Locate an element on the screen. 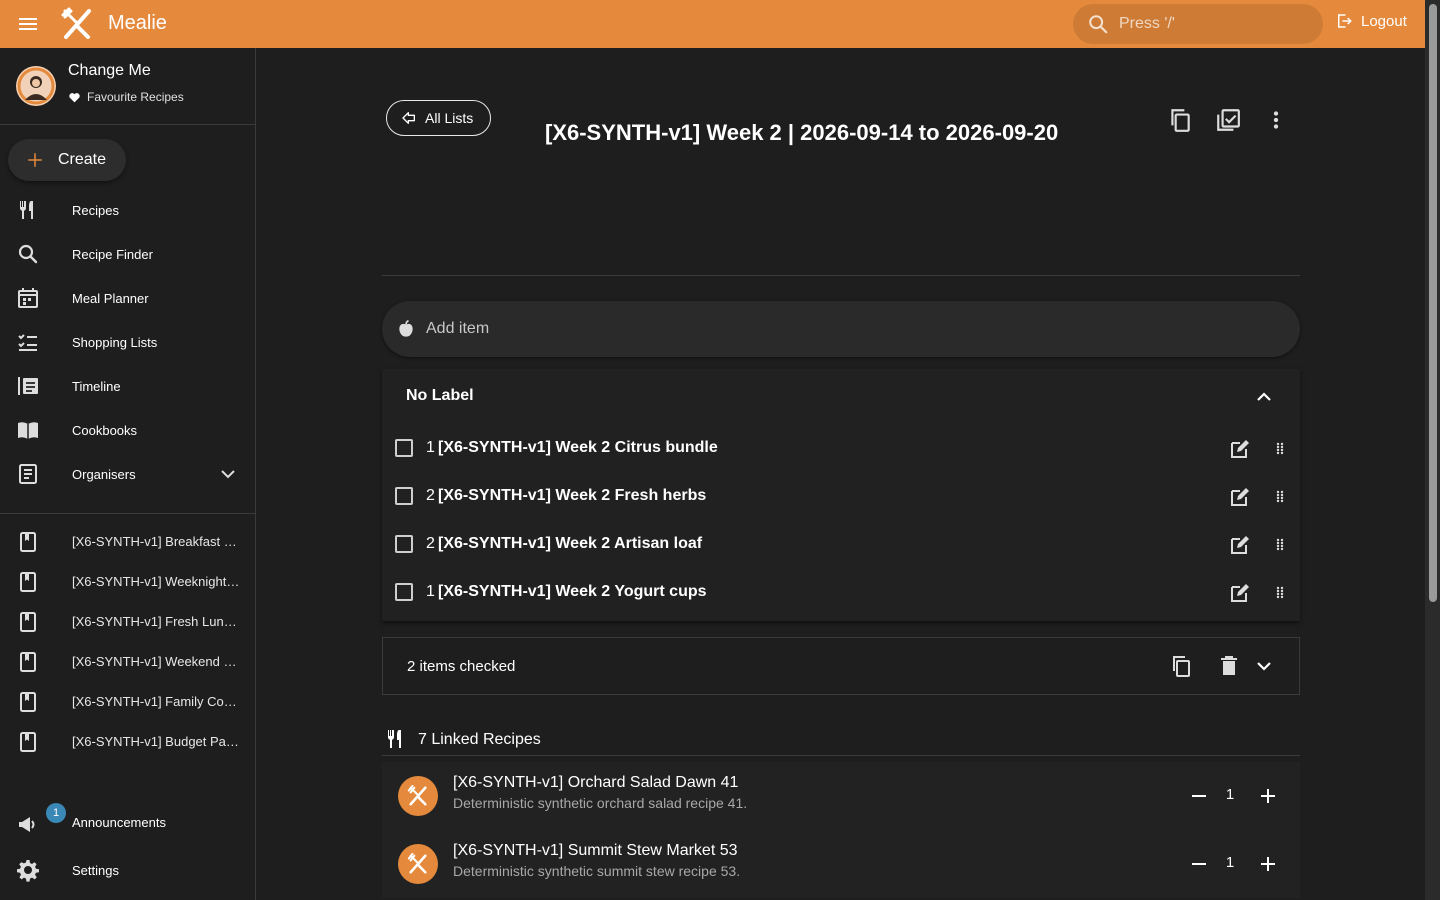  search-box is located at coordinates (1198, 24).